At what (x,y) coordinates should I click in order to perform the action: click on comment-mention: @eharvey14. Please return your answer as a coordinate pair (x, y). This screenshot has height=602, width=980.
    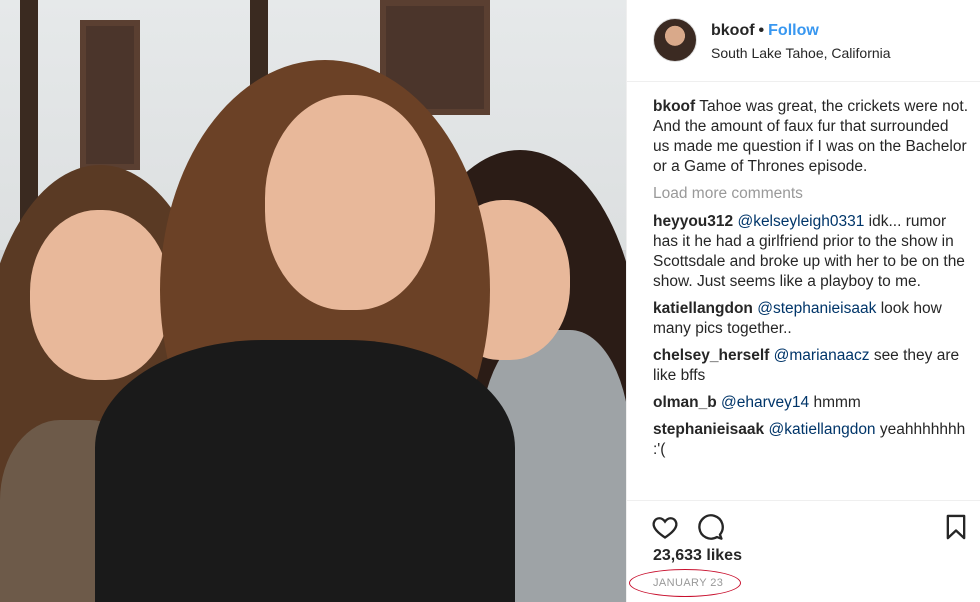
    Looking at the image, I should click on (765, 402).